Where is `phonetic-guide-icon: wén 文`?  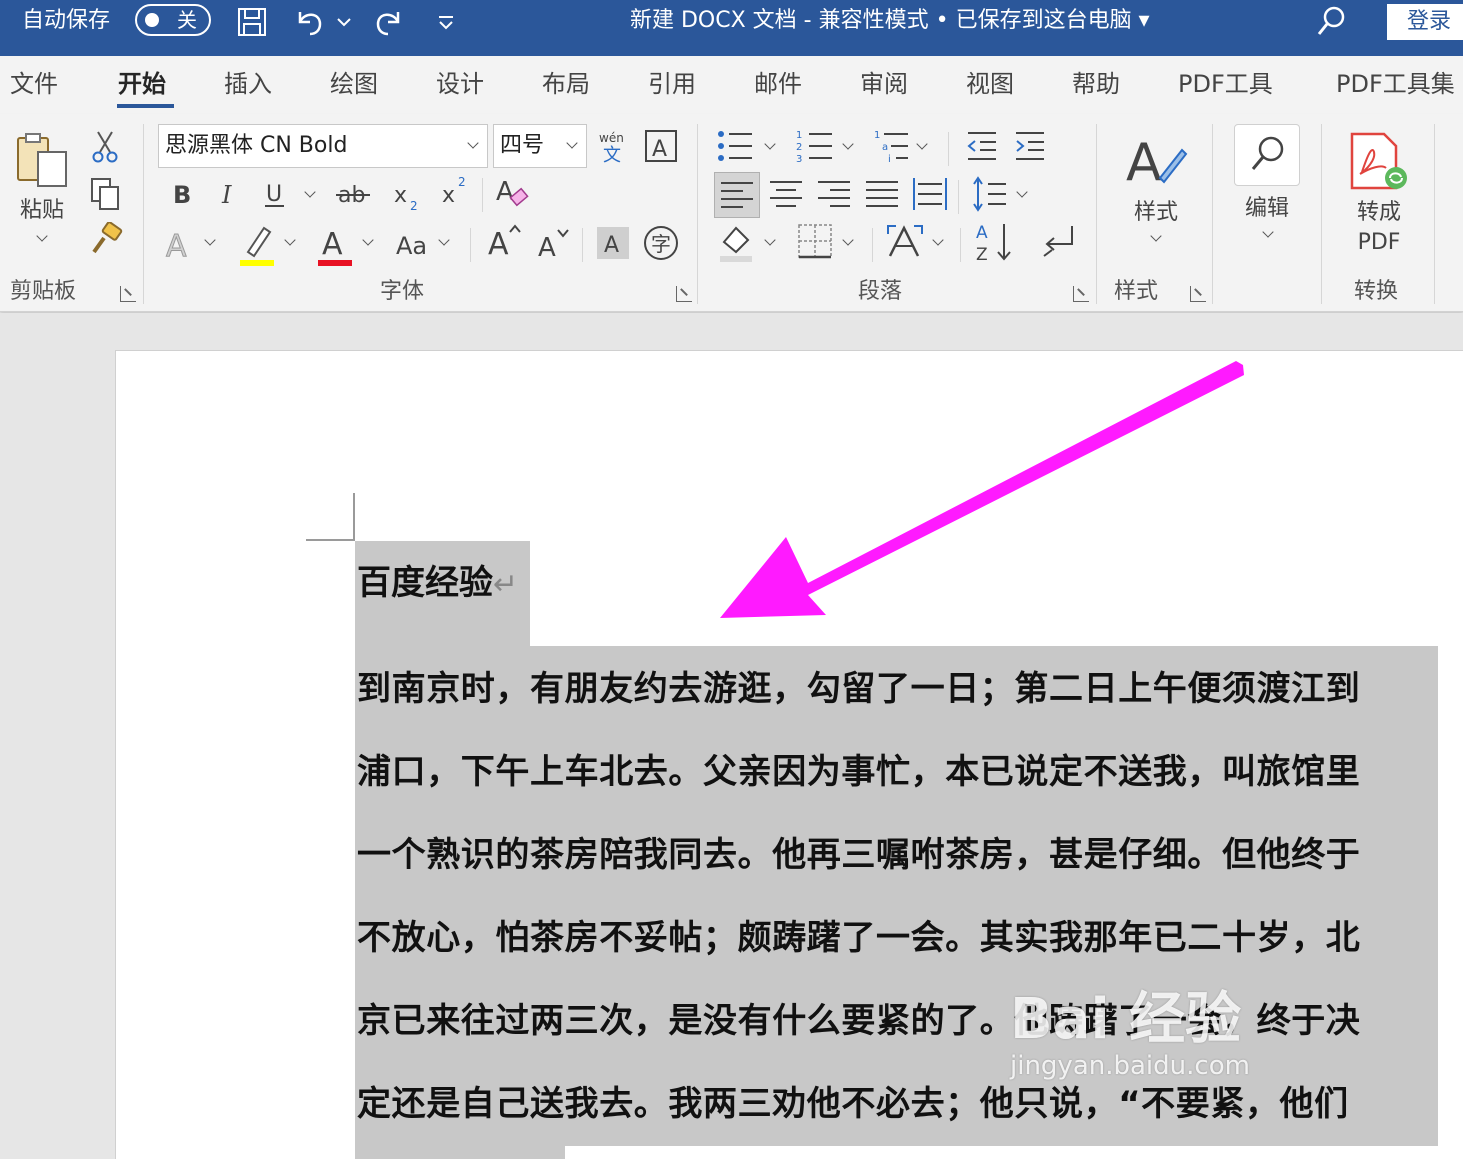
phonetic-guide-icon: wén 文 is located at coordinates (614, 146).